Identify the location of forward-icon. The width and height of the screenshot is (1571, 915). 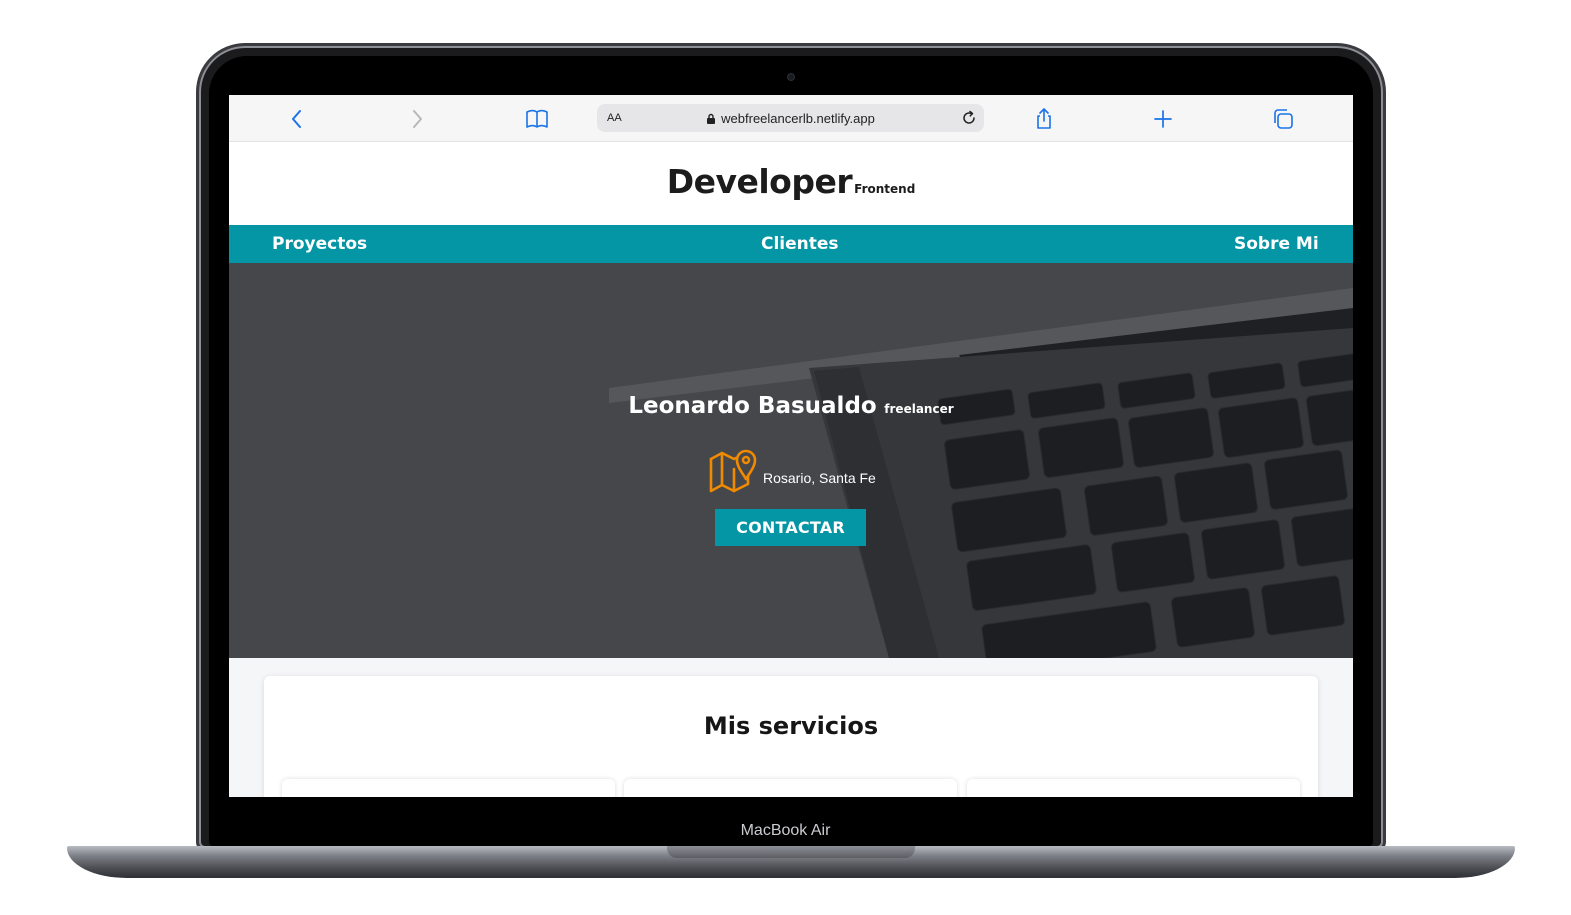
(417, 119).